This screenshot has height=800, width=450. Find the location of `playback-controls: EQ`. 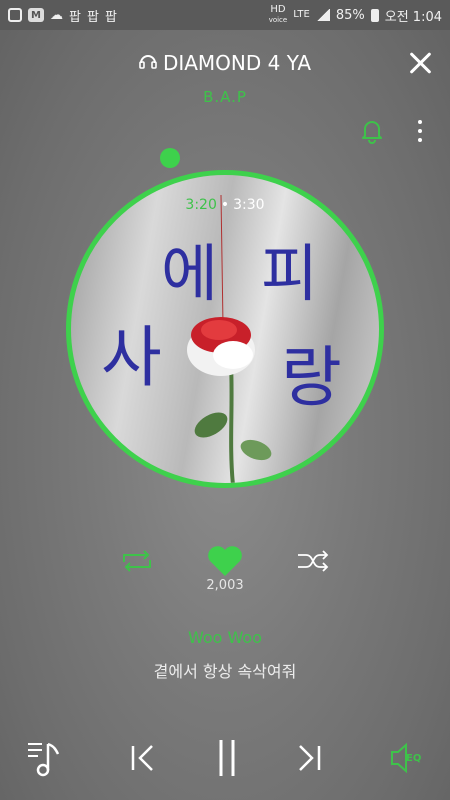

playback-controls: EQ is located at coordinates (225, 758).